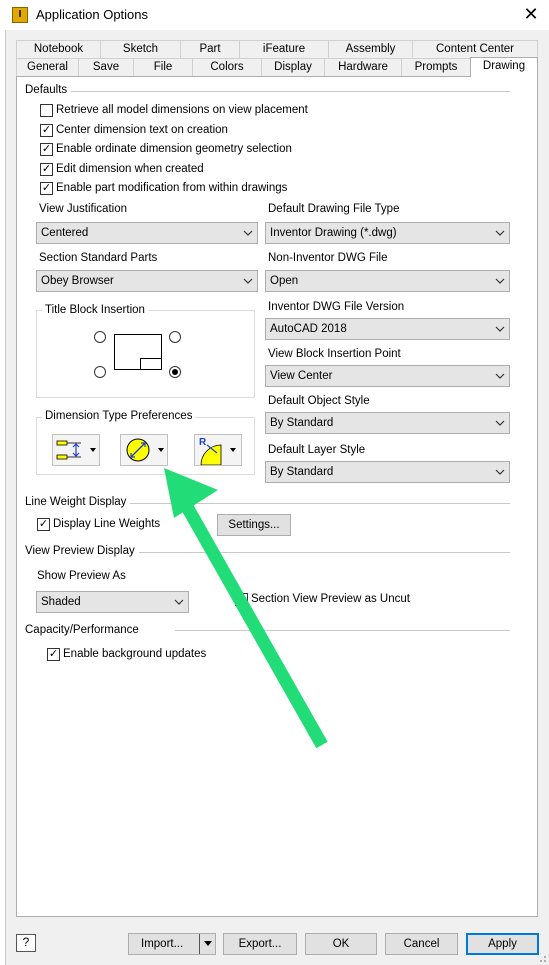  Describe the element at coordinates (387, 376) in the screenshot. I see `view-block-insertion-point-select: View Center` at that location.